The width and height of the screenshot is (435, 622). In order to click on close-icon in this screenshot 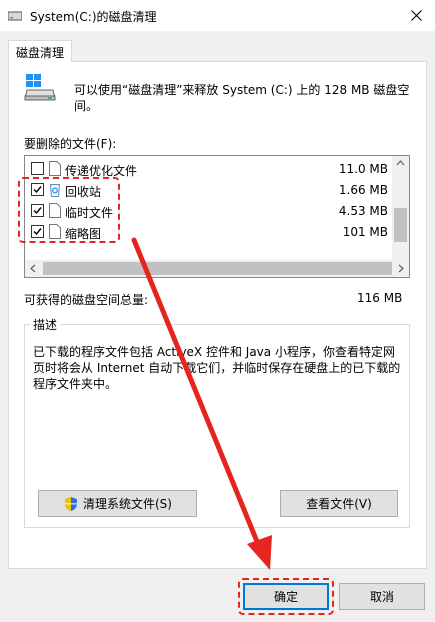, I will do `click(416, 15)`.